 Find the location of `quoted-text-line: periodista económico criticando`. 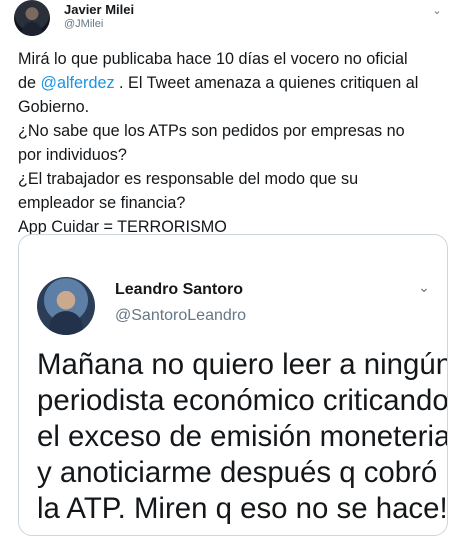

quoted-text-line: periodista económico criticando is located at coordinates (242, 400).